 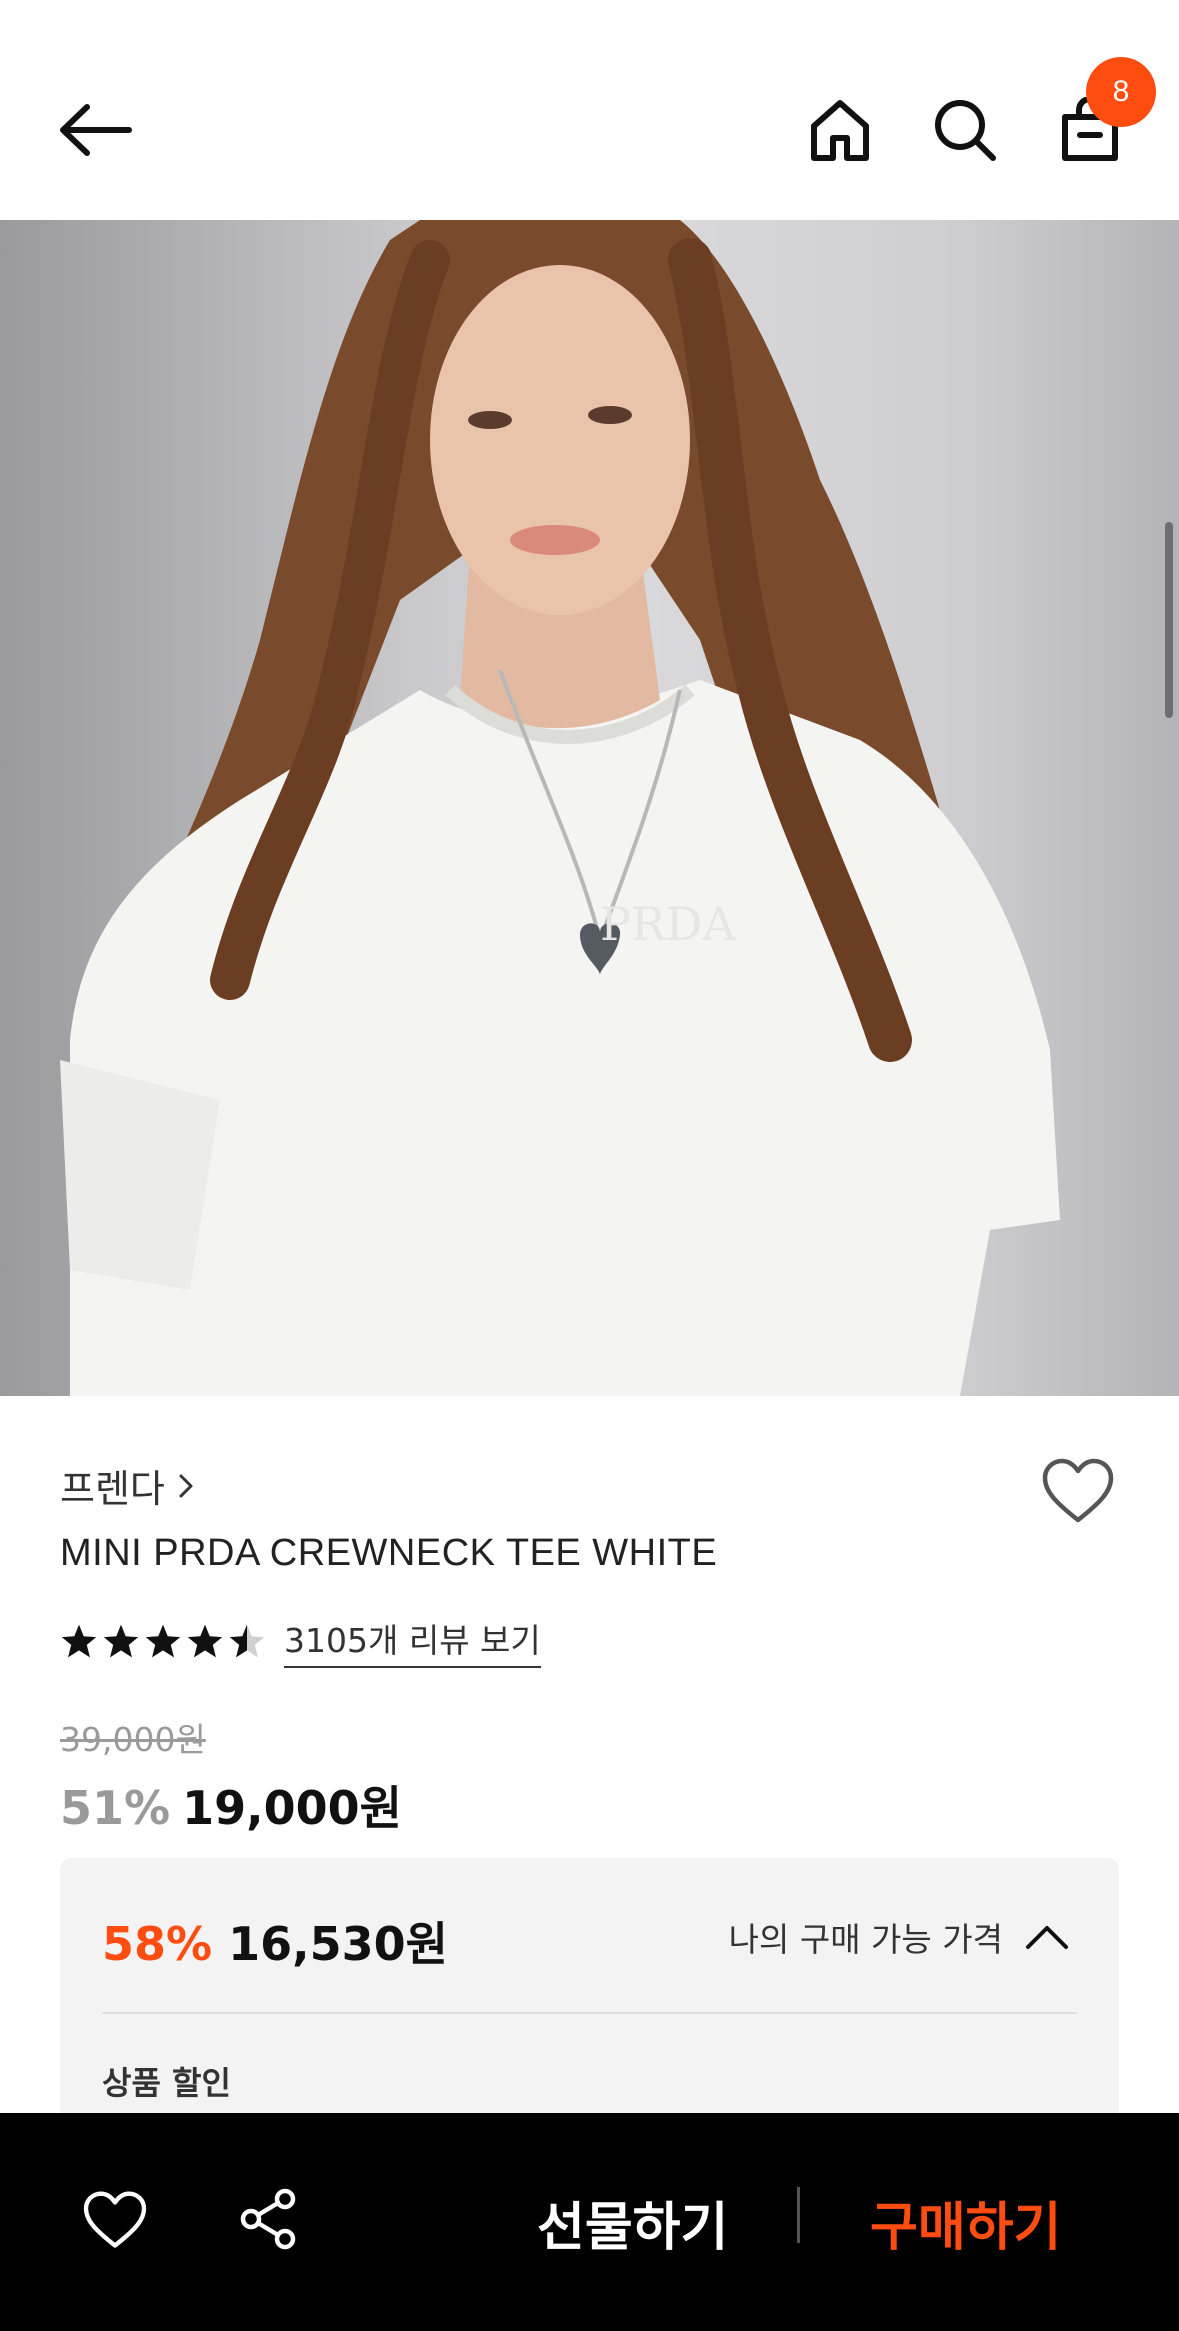 What do you see at coordinates (965, 2222) in the screenshot?
I see `buy-button: 구매하기` at bounding box center [965, 2222].